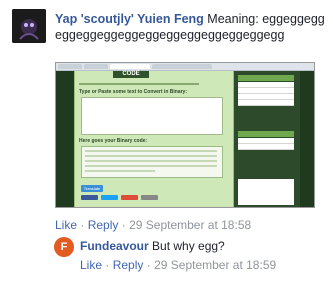 This screenshot has height=288, width=333. What do you see at coordinates (266, 192) in the screenshot?
I see `sidebar-card` at bounding box center [266, 192].